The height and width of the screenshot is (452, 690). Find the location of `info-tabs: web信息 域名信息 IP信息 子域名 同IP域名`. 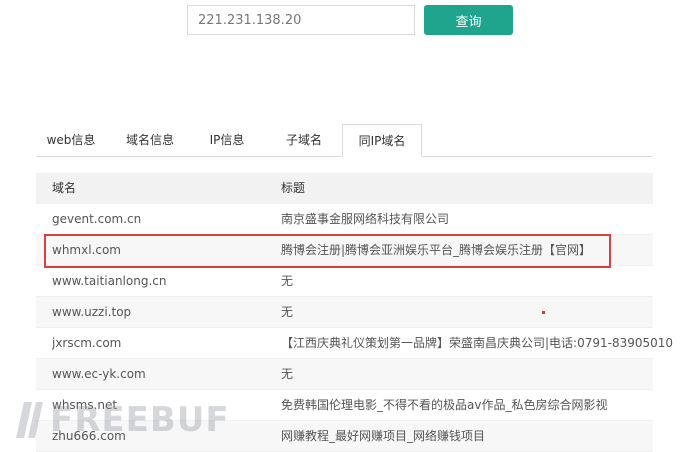

info-tabs: web信息 域名信息 IP信息 子域名 同IP域名 is located at coordinates (344, 140).